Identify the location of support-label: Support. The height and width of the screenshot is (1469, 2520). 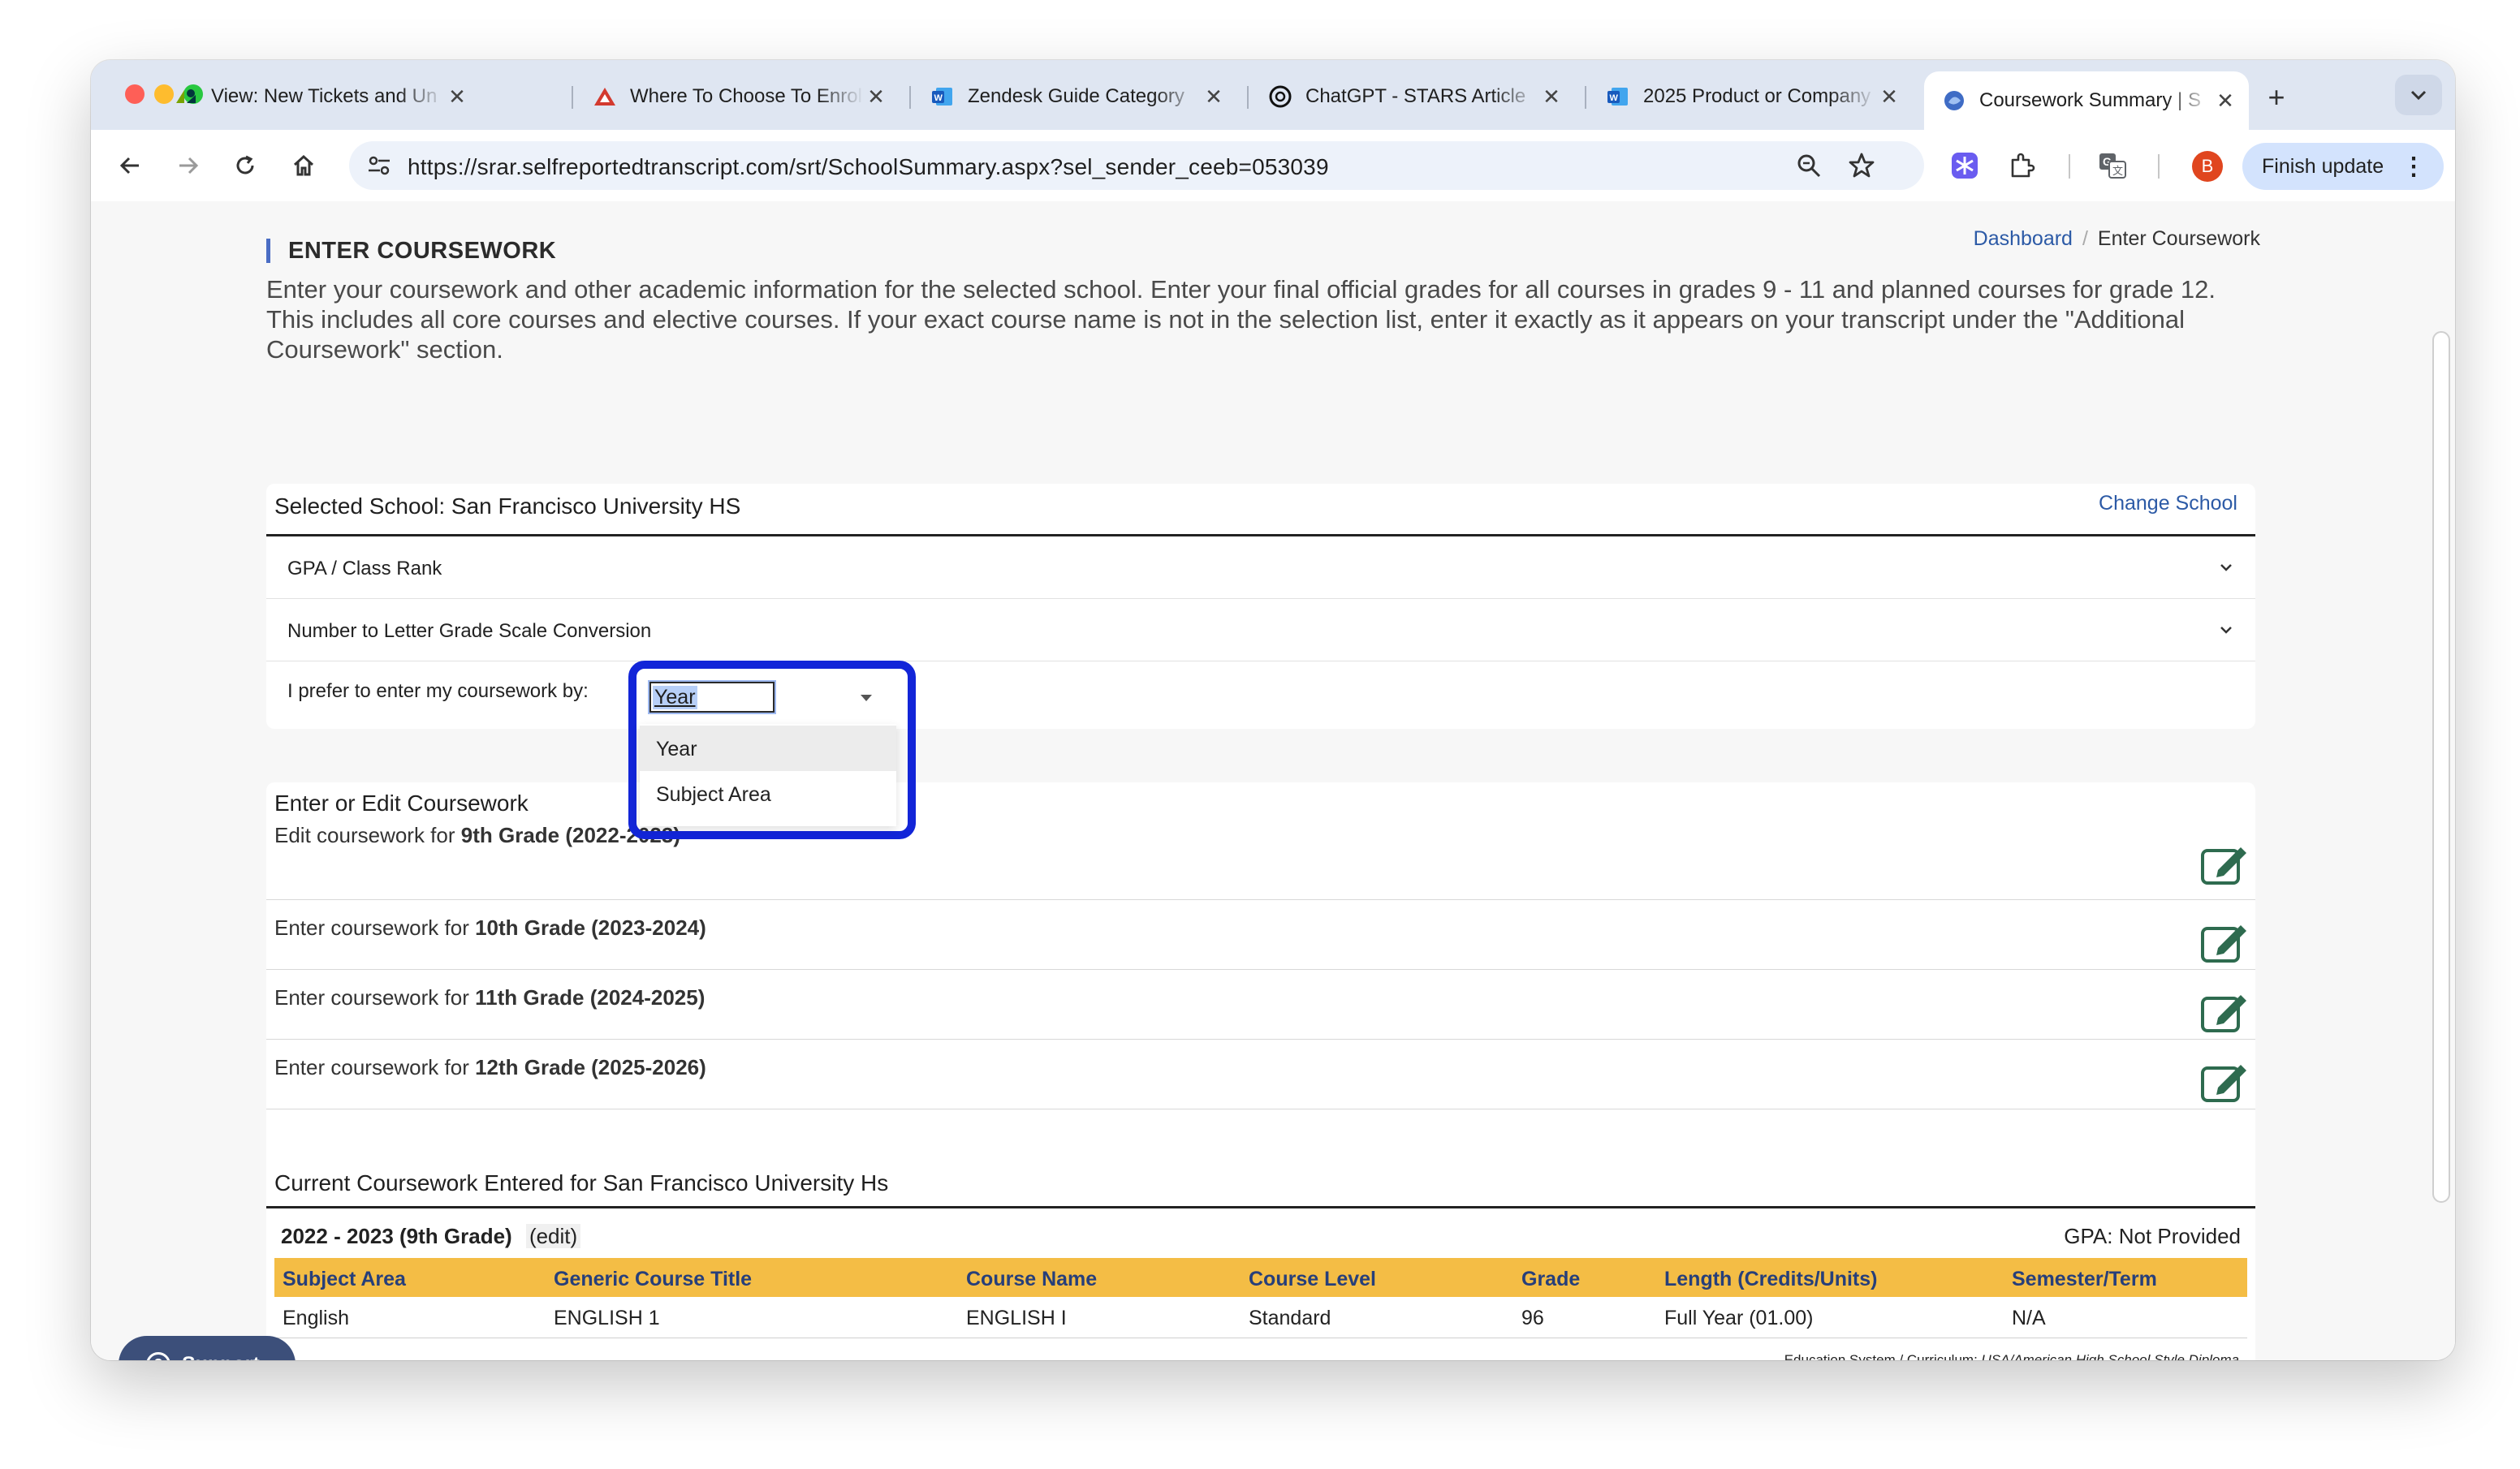
(221, 1357).